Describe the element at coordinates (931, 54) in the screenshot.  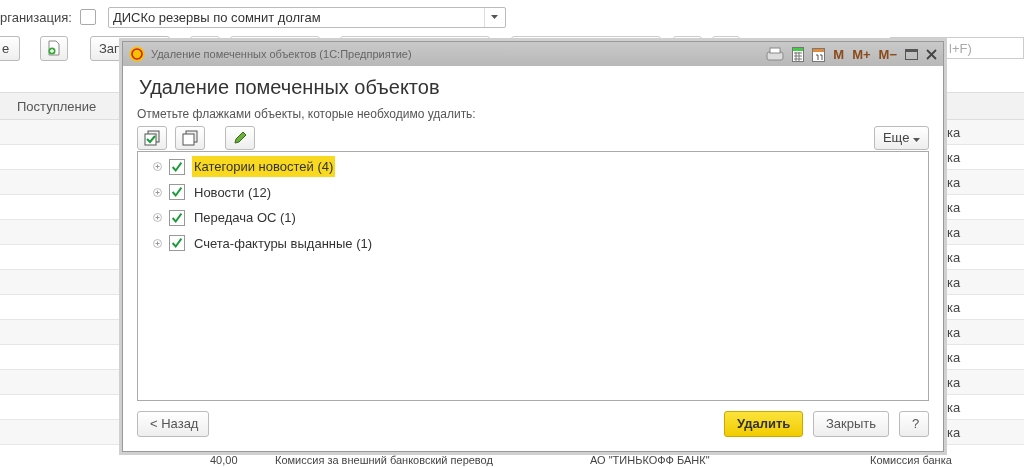
I see `close-icon` at that location.